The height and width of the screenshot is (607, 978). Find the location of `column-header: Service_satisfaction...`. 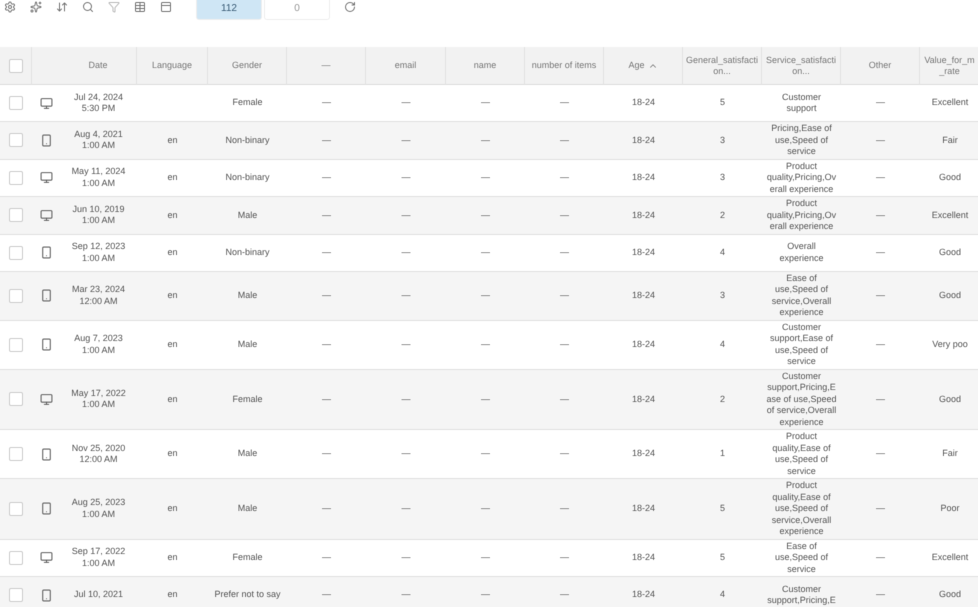

column-header: Service_satisfaction... is located at coordinates (801, 65).